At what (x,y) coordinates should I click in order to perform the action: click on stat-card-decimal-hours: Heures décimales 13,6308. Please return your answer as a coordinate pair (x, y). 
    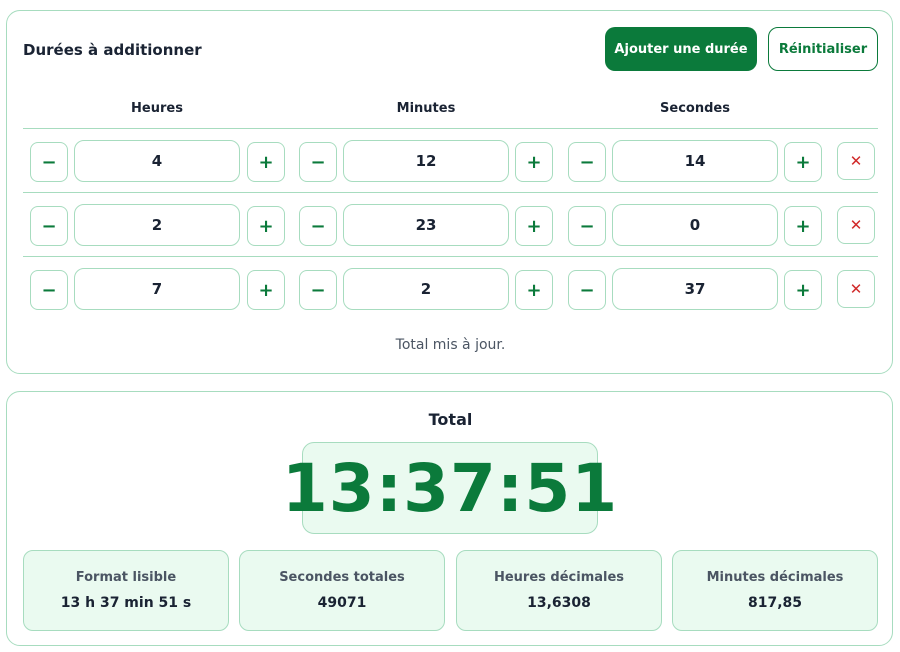
    Looking at the image, I should click on (559, 590).